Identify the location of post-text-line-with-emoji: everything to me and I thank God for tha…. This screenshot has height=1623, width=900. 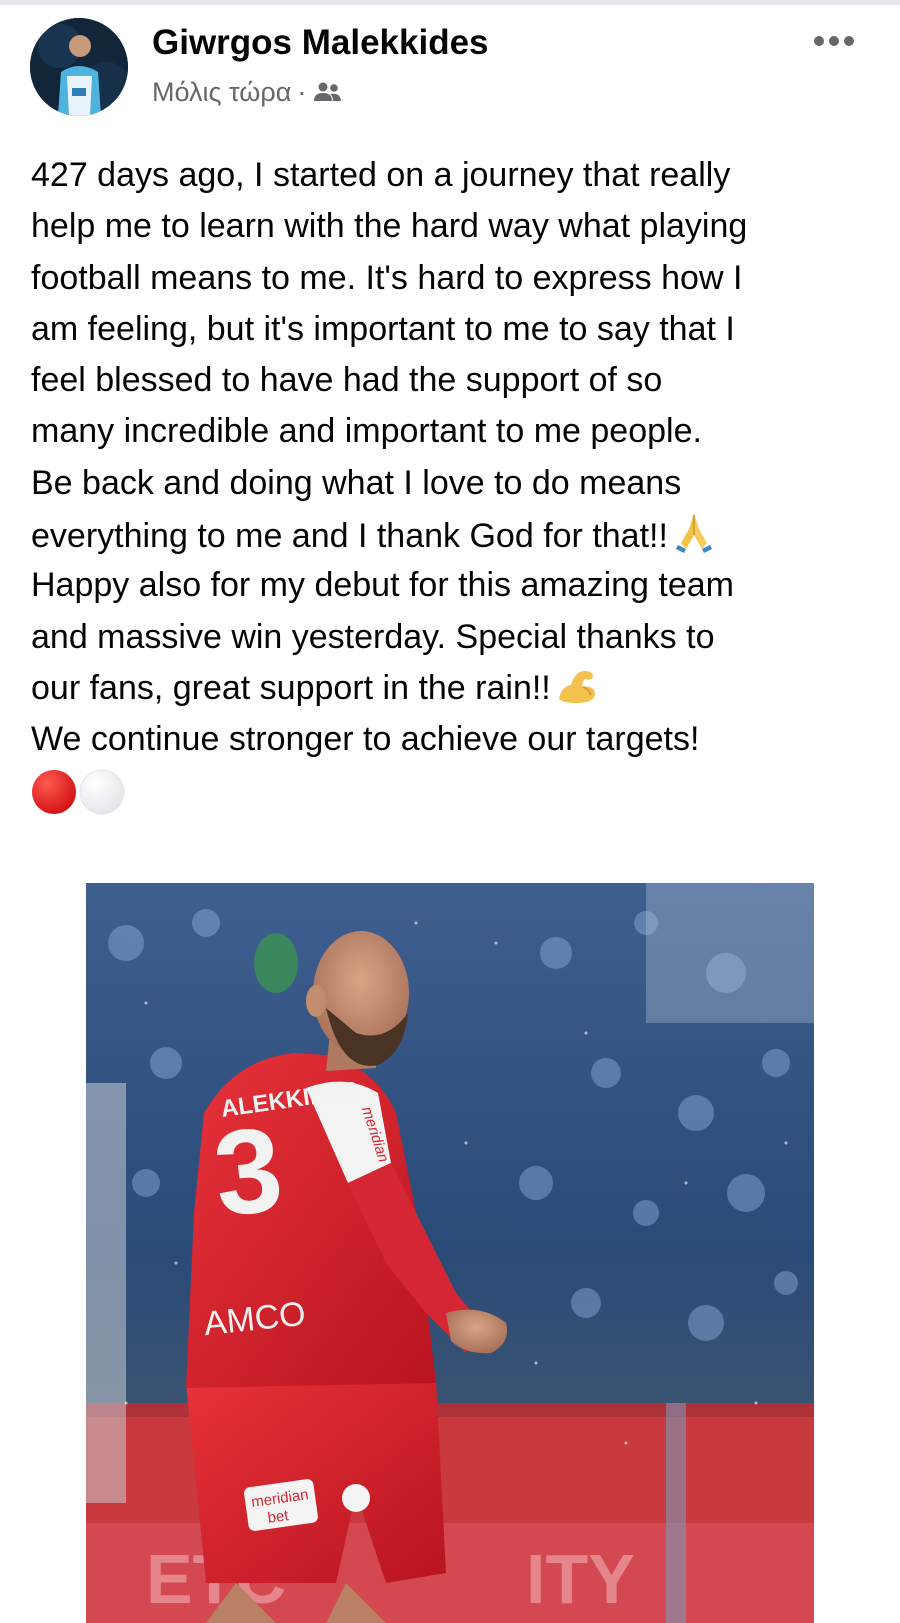
(453, 534).